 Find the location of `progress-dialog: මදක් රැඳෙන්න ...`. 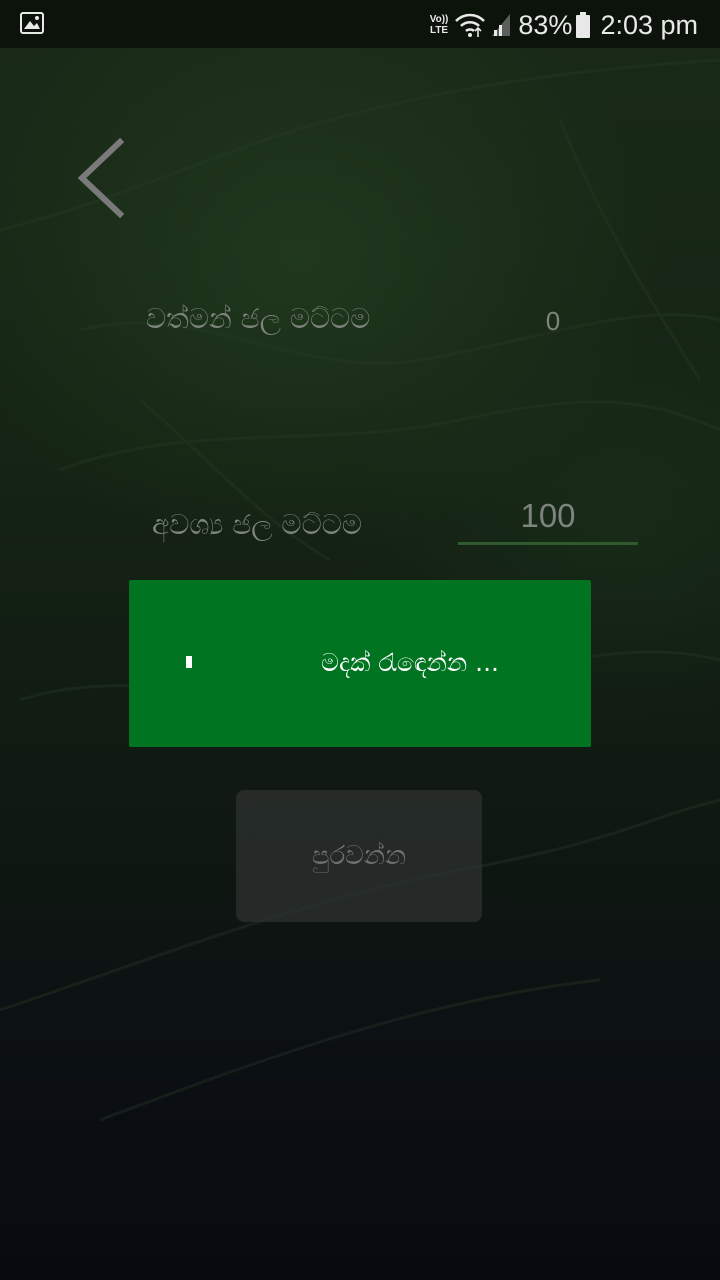

progress-dialog: මදක් රැඳෙන්න ... is located at coordinates (360, 663).